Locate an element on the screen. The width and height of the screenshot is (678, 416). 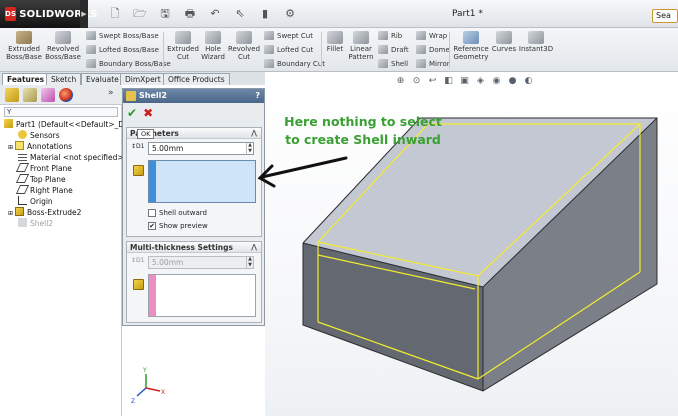
annotation-line-1: Here nothing to select is located at coordinates (363, 121).